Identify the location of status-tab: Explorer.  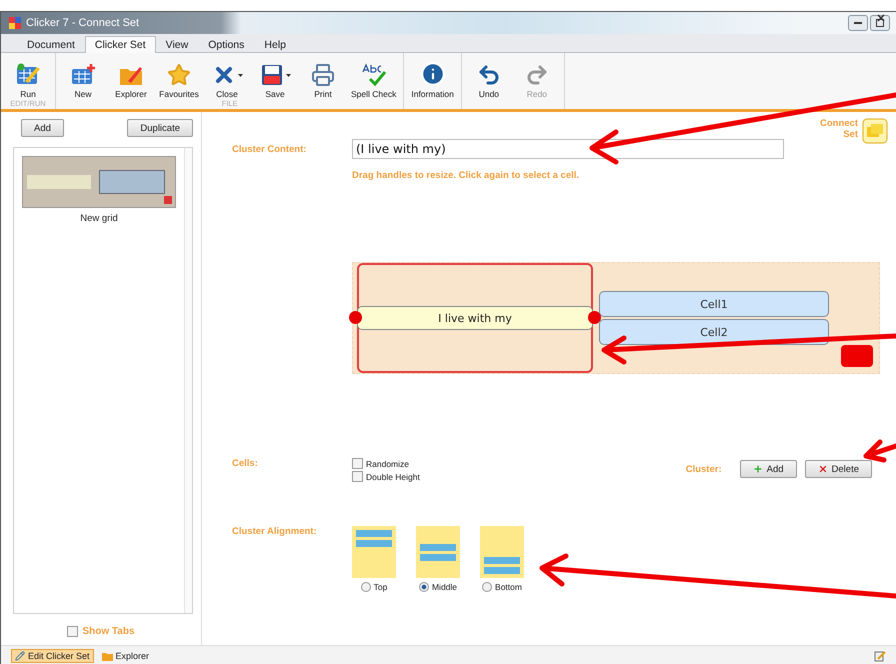
(126, 655).